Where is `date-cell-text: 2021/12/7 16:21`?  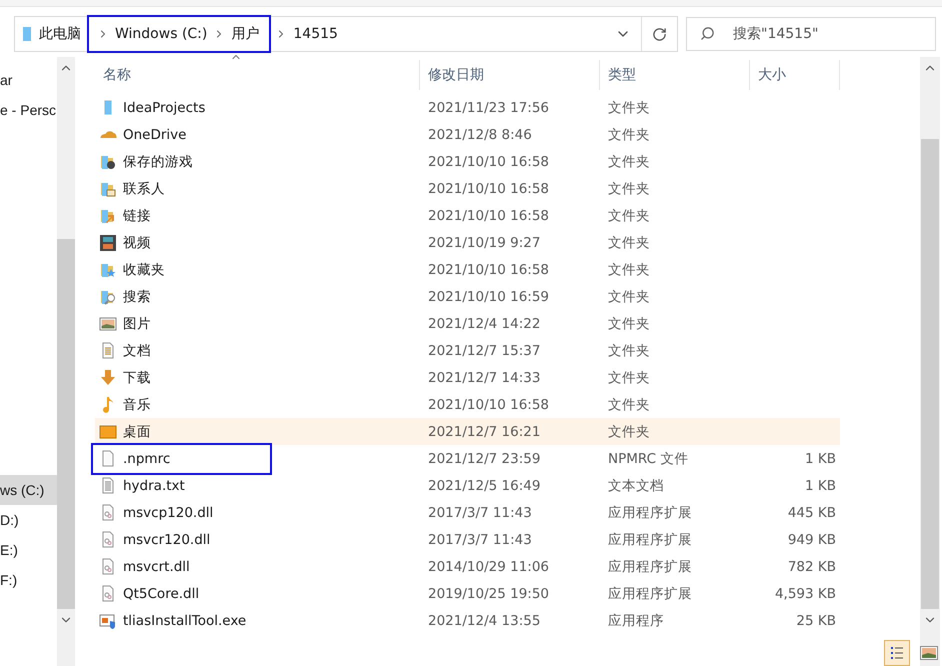
date-cell-text: 2021/12/7 16:21 is located at coordinates (484, 432).